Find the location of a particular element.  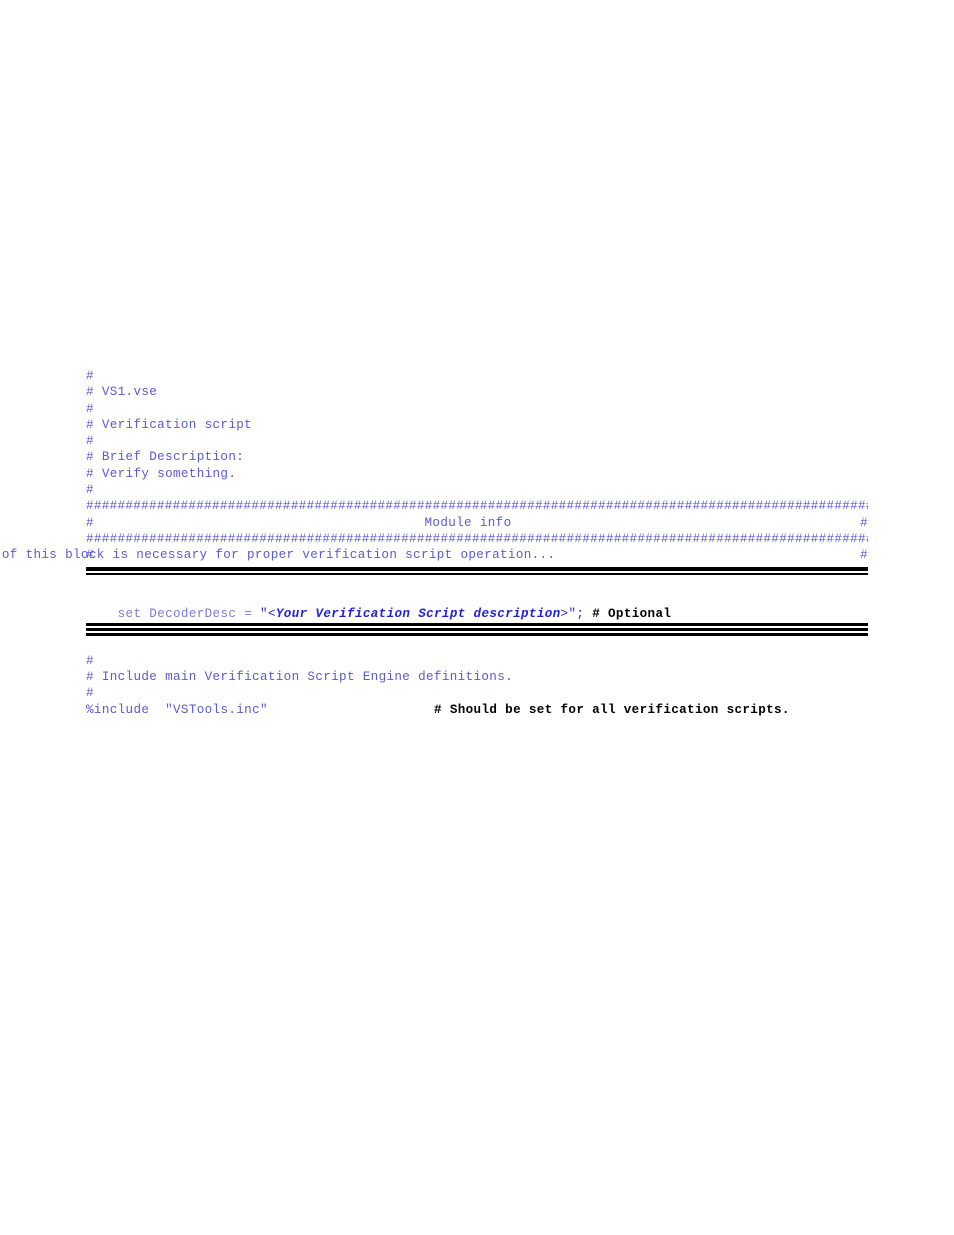

include-directive: %include is located at coordinates (118, 709).